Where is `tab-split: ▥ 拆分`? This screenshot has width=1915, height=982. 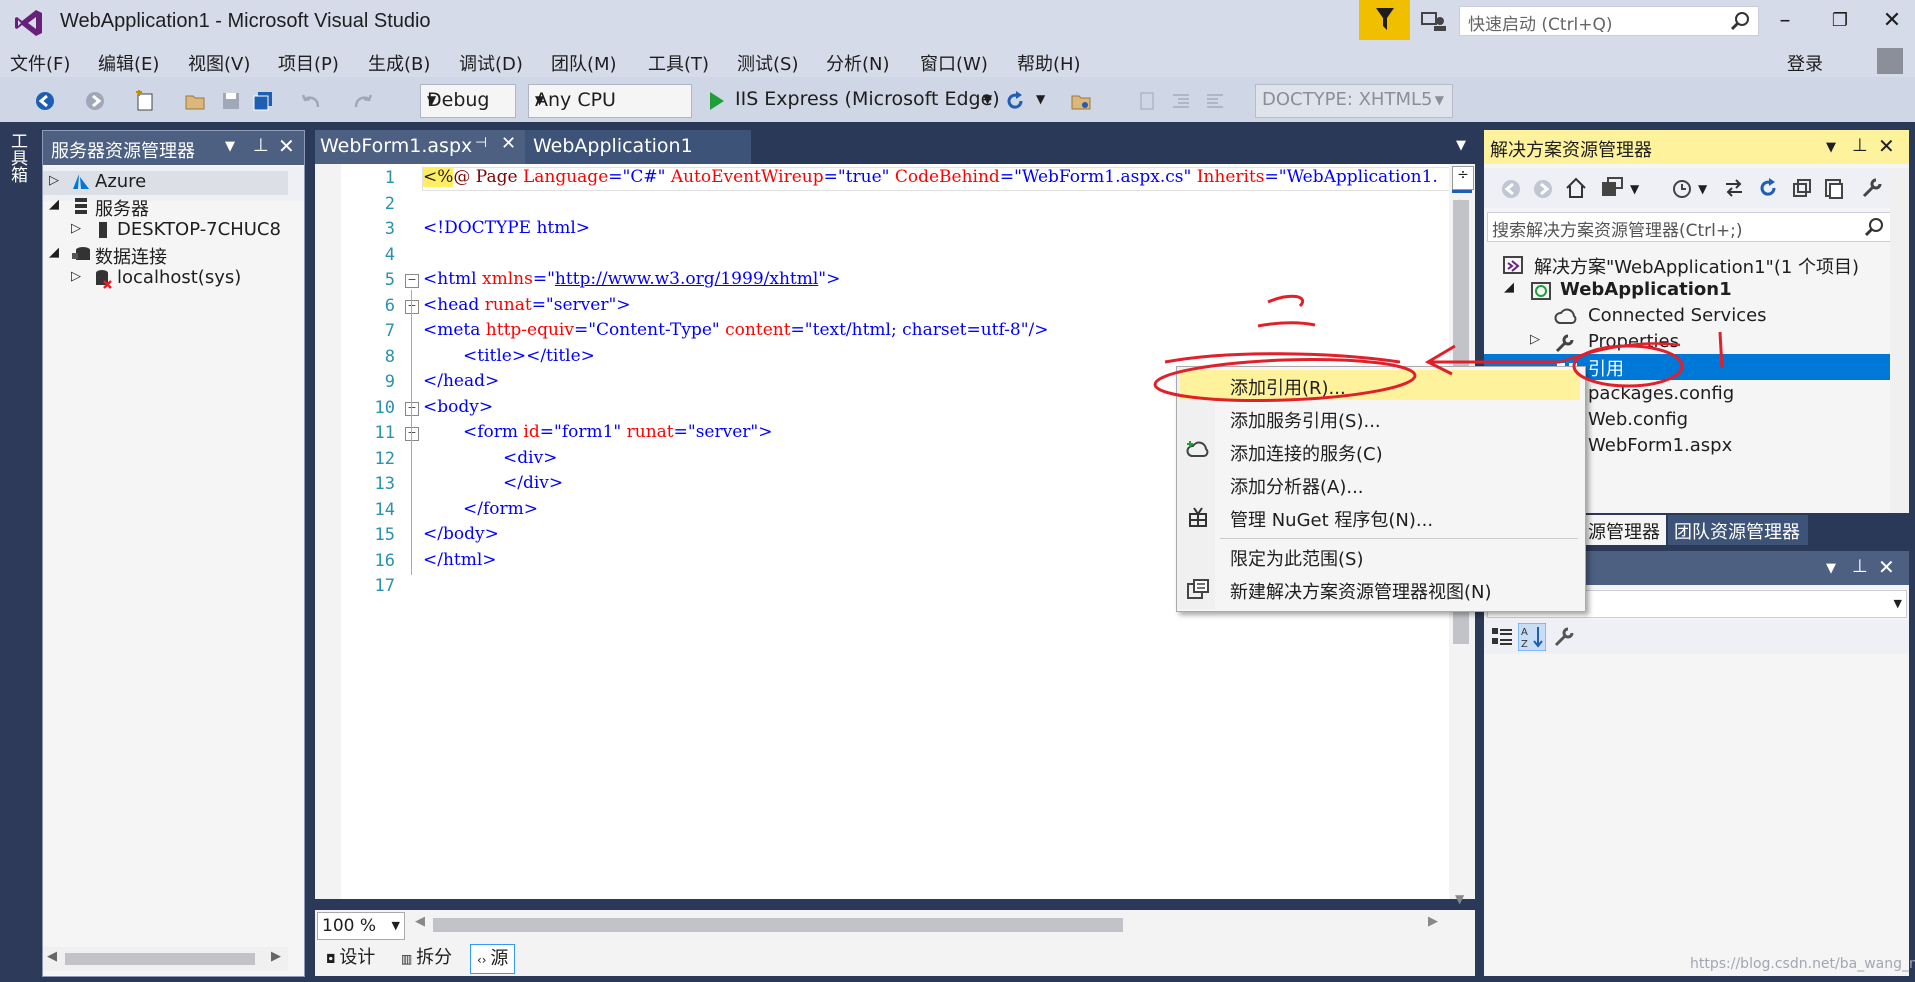 tab-split: ▥ 拆分 is located at coordinates (426, 958).